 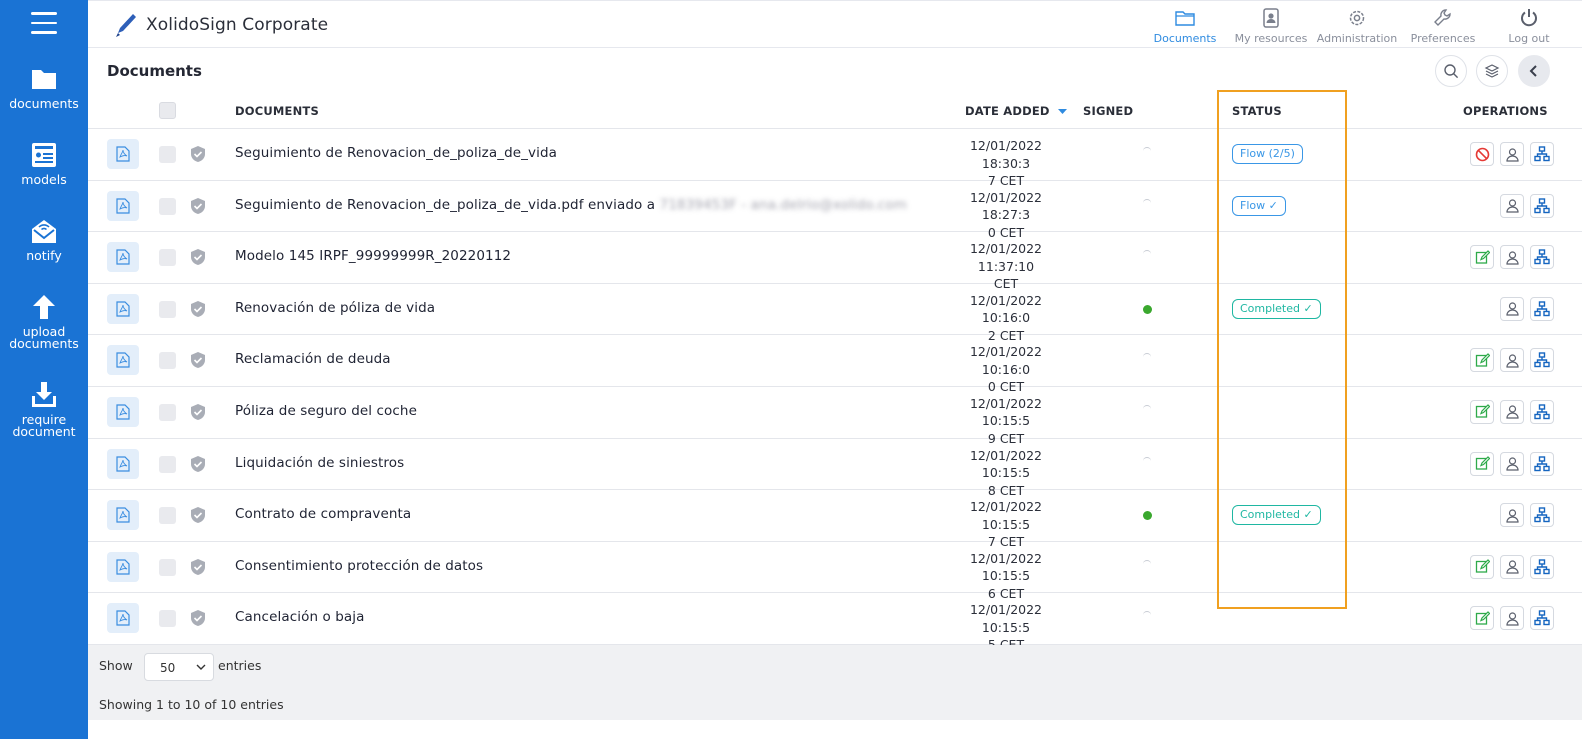 I want to click on document-name: Liquidación de siniestros, so click(x=319, y=463).